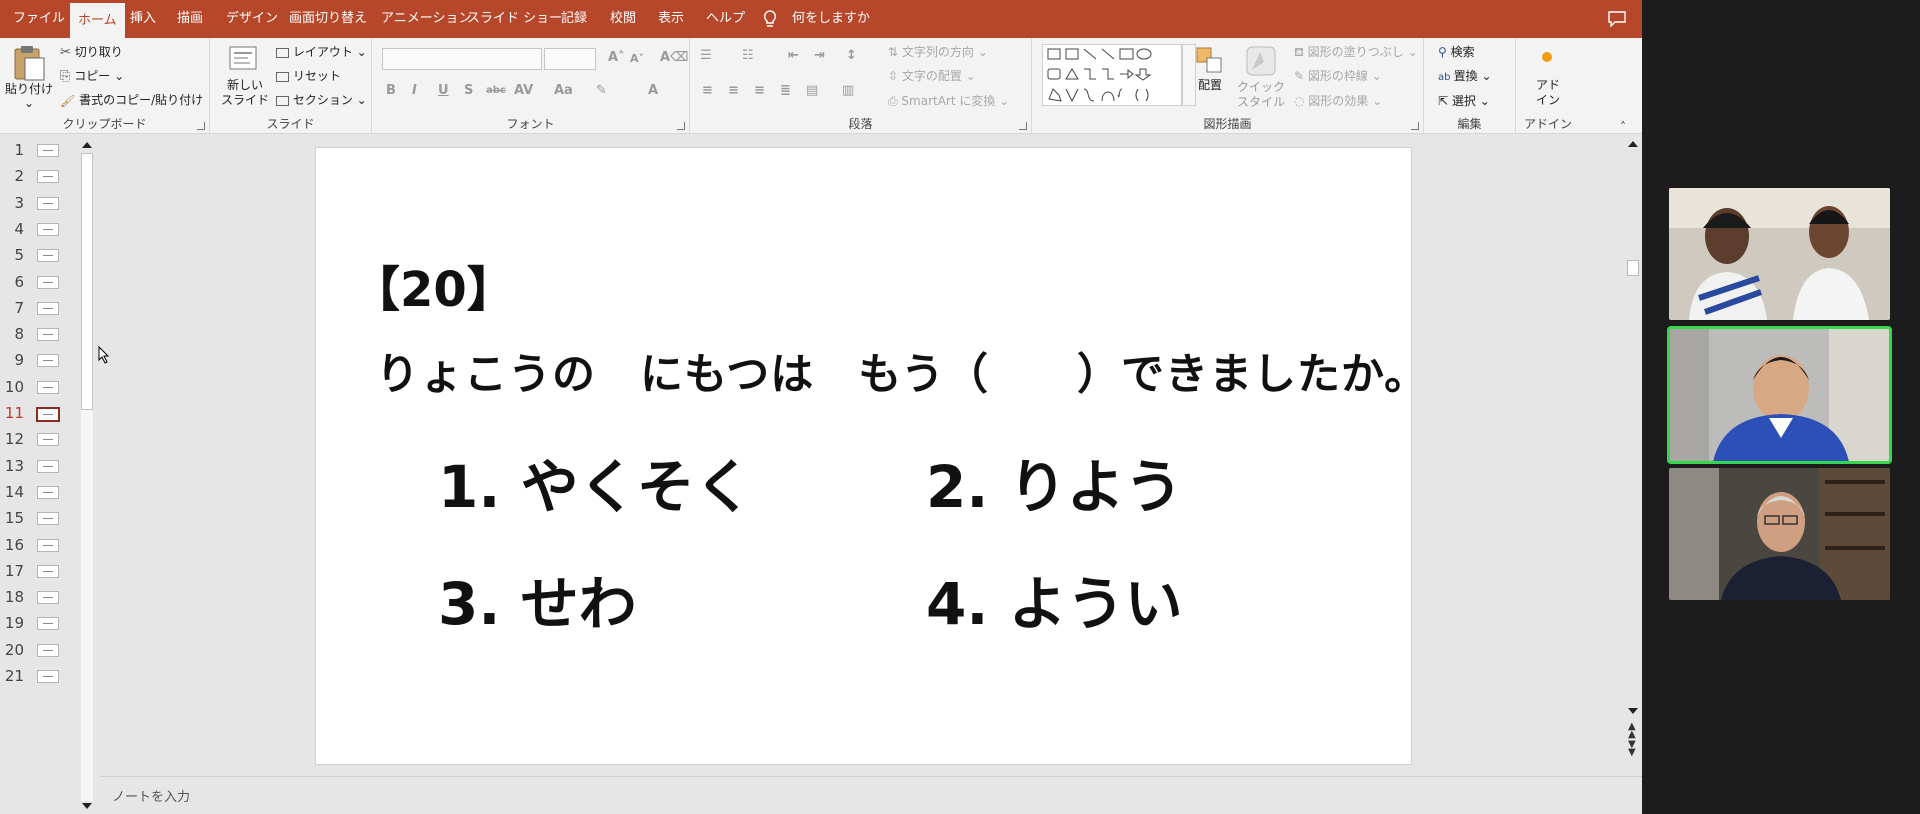  What do you see at coordinates (321, 99) in the screenshot?
I see `section-button: セクション ⌄` at bounding box center [321, 99].